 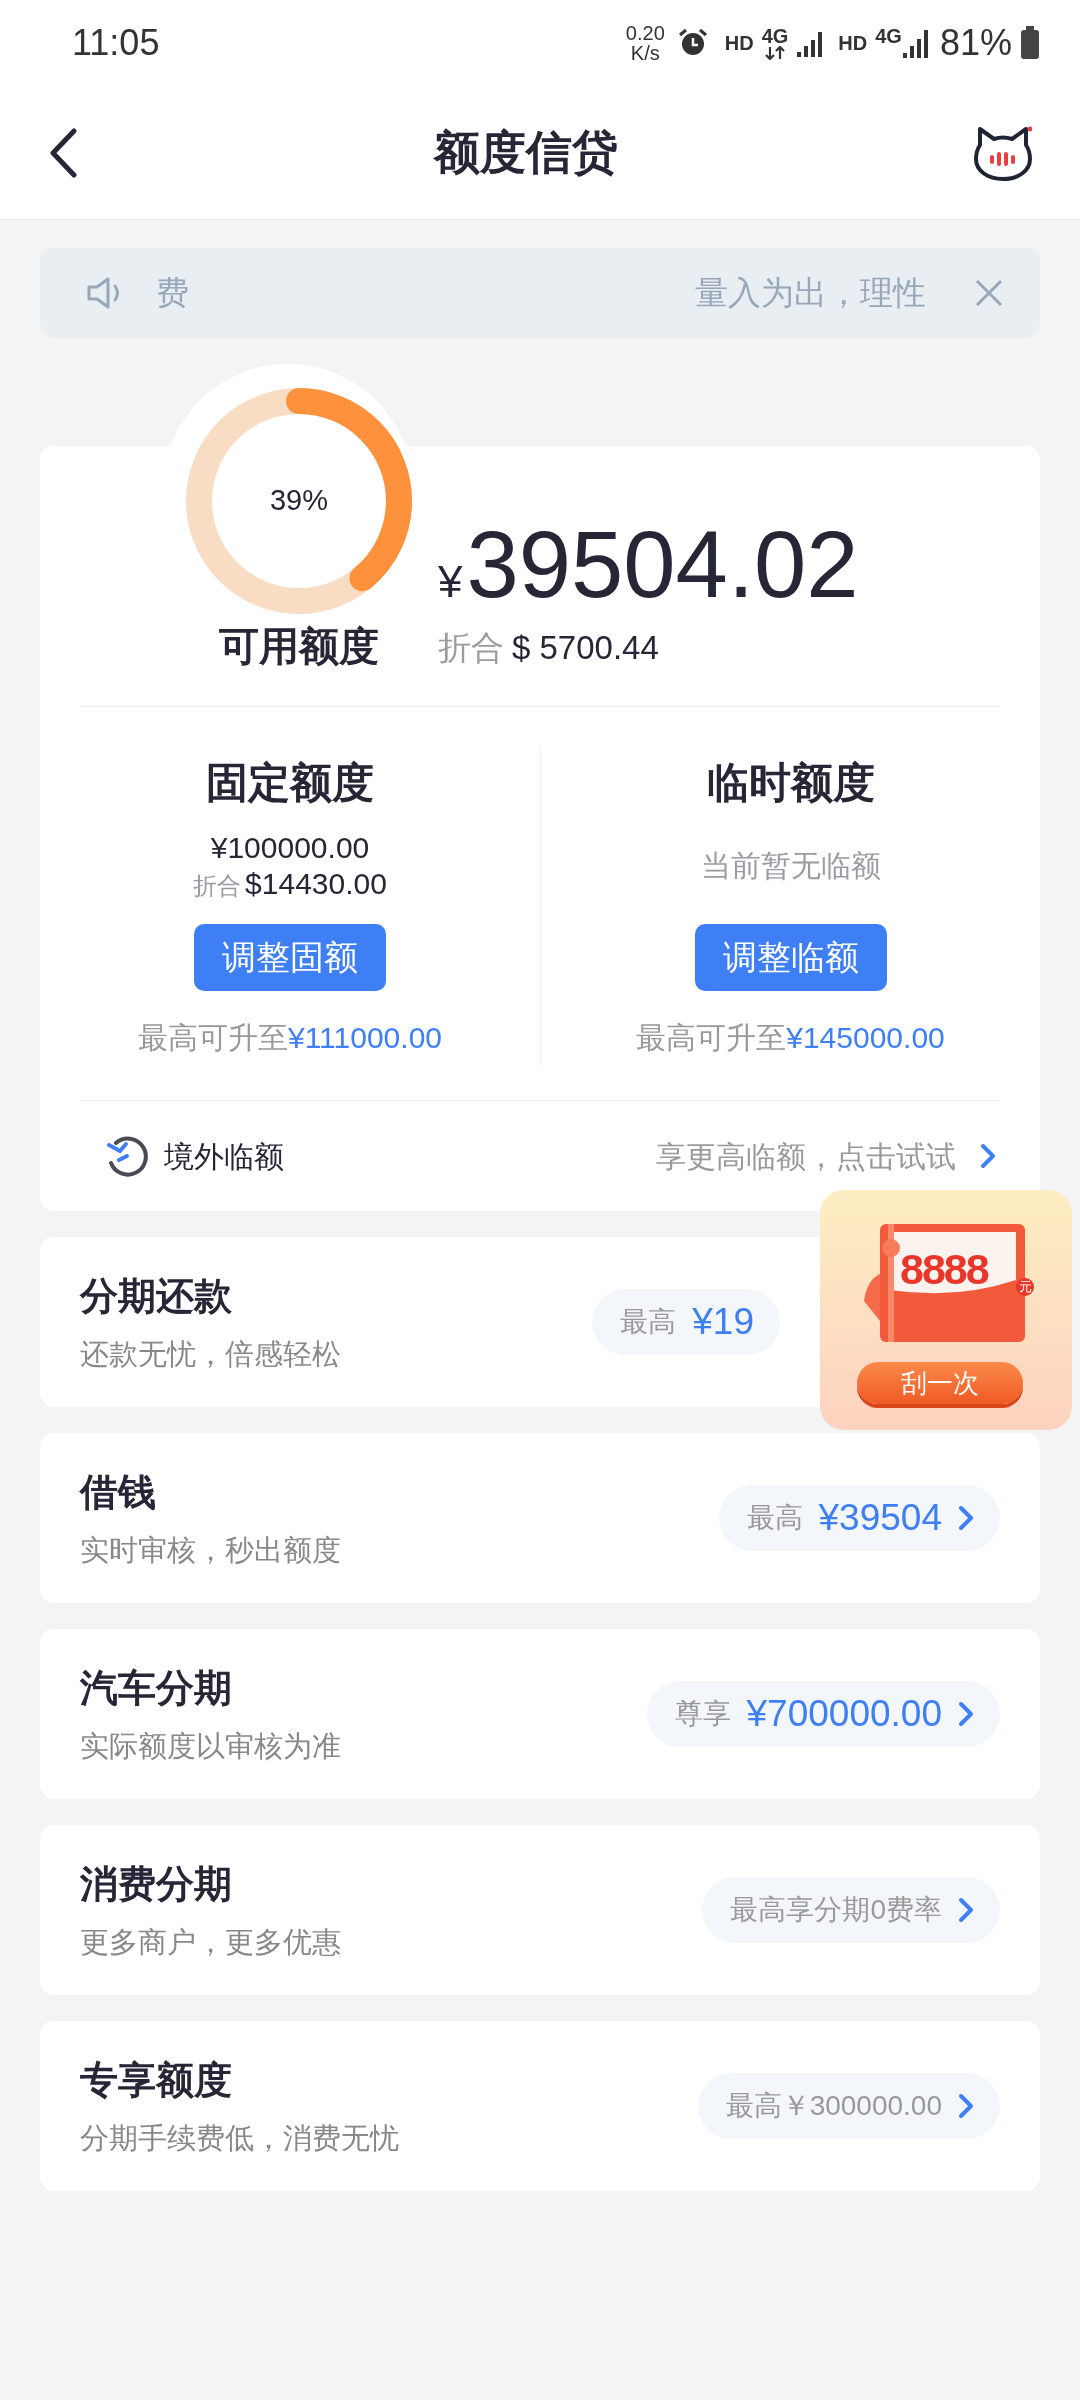 I want to click on network-speed: 0.20, so click(x=645, y=33).